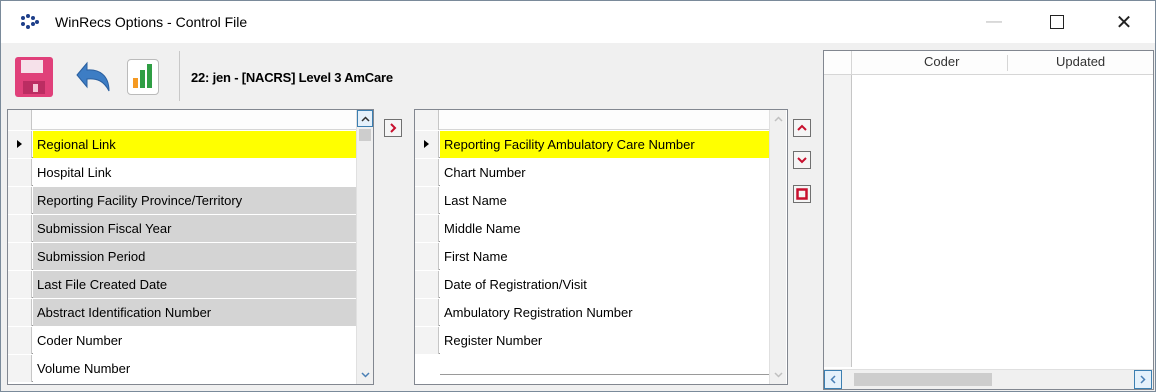 This screenshot has width=1156, height=392. I want to click on save-button, so click(34, 77).